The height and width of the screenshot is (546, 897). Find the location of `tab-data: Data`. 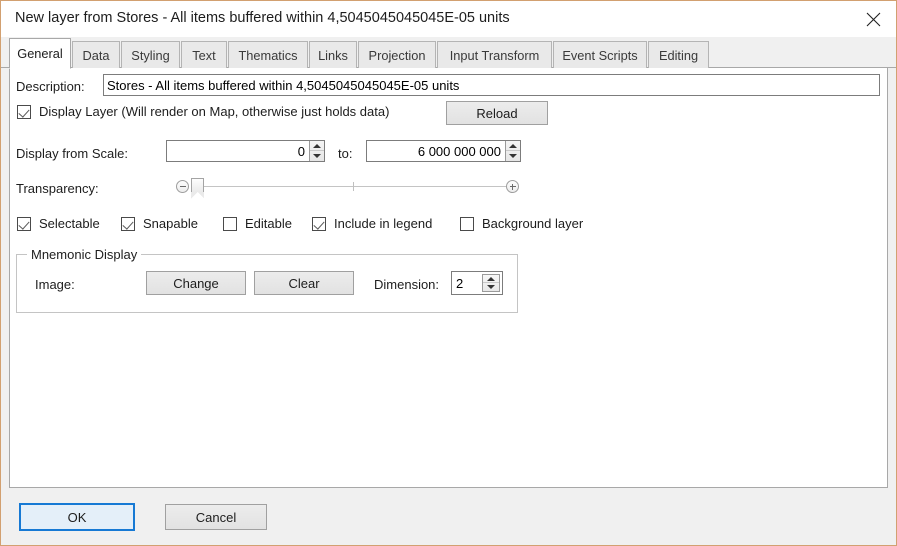

tab-data: Data is located at coordinates (96, 54).